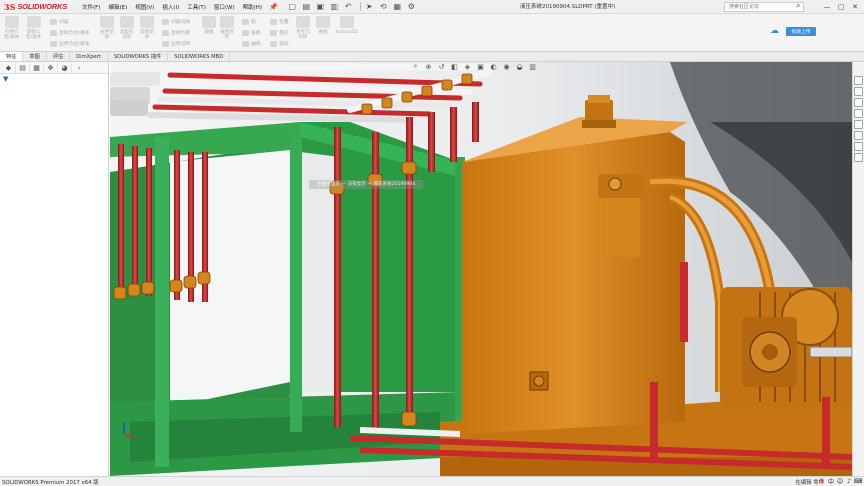 The image size is (864, 486). What do you see at coordinates (284, 33) in the screenshot?
I see `intersect-label: 相交` at bounding box center [284, 33].